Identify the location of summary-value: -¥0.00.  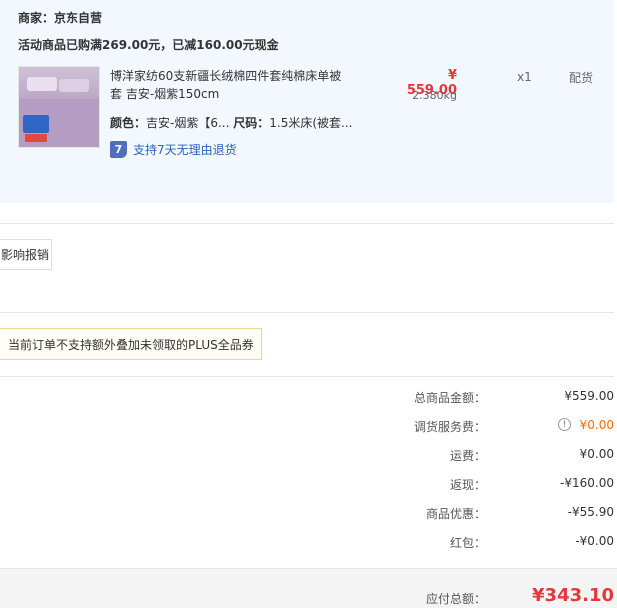
(594, 541).